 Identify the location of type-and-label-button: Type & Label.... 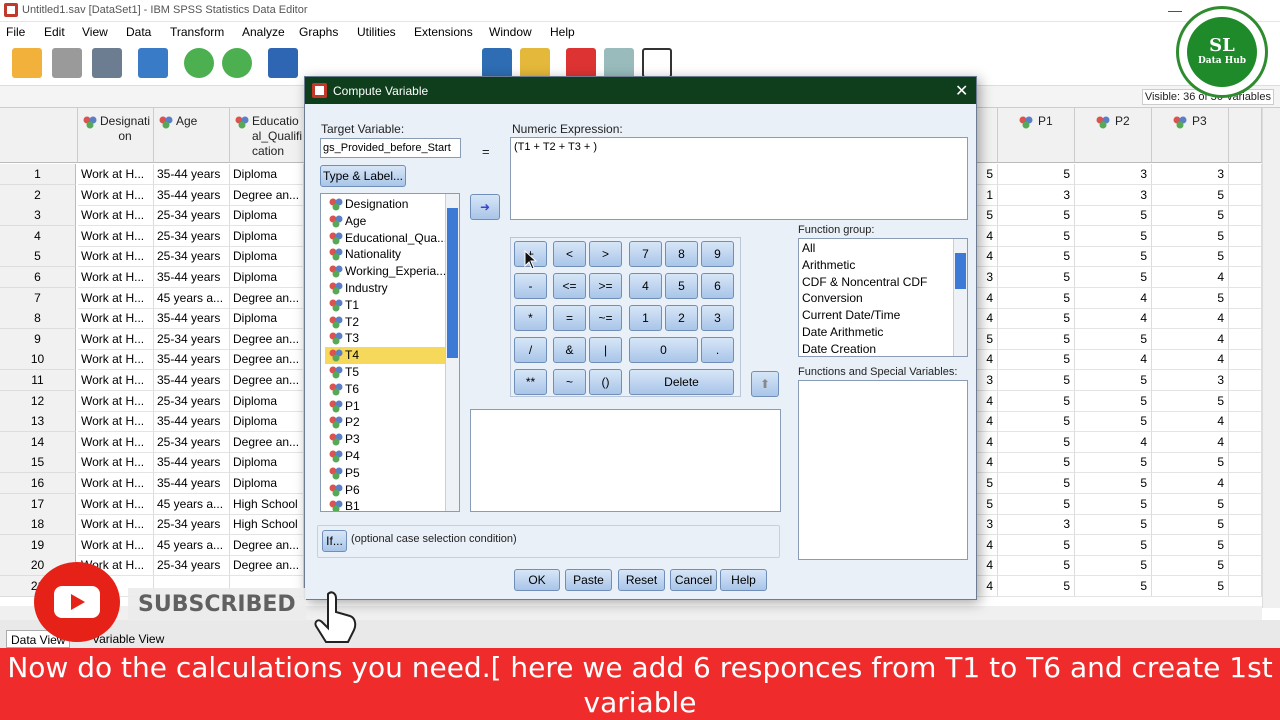
(363, 176).